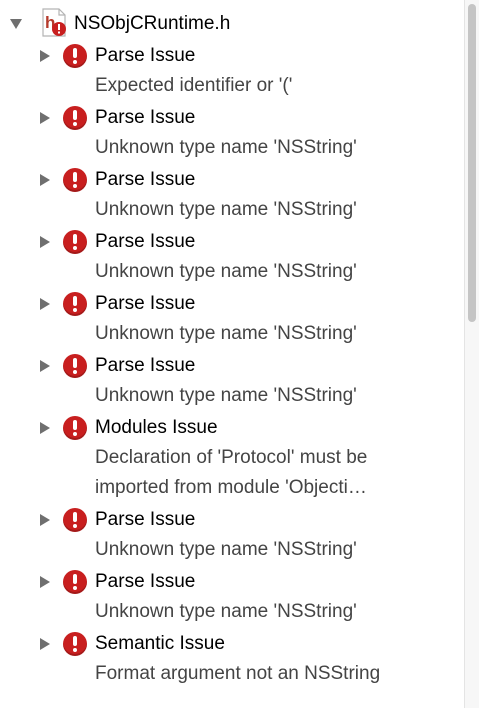 The height and width of the screenshot is (708, 479). What do you see at coordinates (231, 457) in the screenshot?
I see `issue-message: Declaration of 'Protocol' must be` at bounding box center [231, 457].